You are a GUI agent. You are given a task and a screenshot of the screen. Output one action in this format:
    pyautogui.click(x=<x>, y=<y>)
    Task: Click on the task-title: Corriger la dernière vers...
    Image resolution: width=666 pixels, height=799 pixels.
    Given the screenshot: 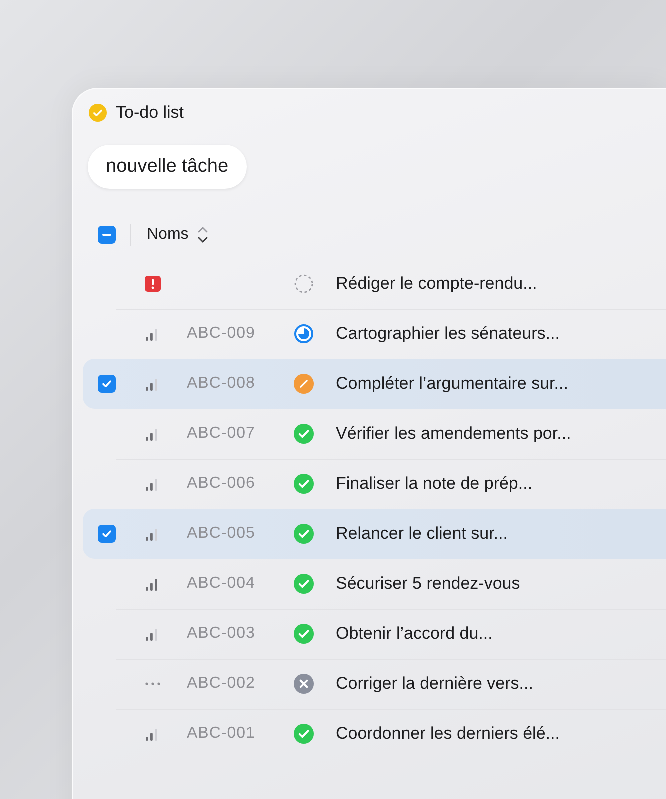 What is the action you would take?
    pyautogui.click(x=435, y=684)
    